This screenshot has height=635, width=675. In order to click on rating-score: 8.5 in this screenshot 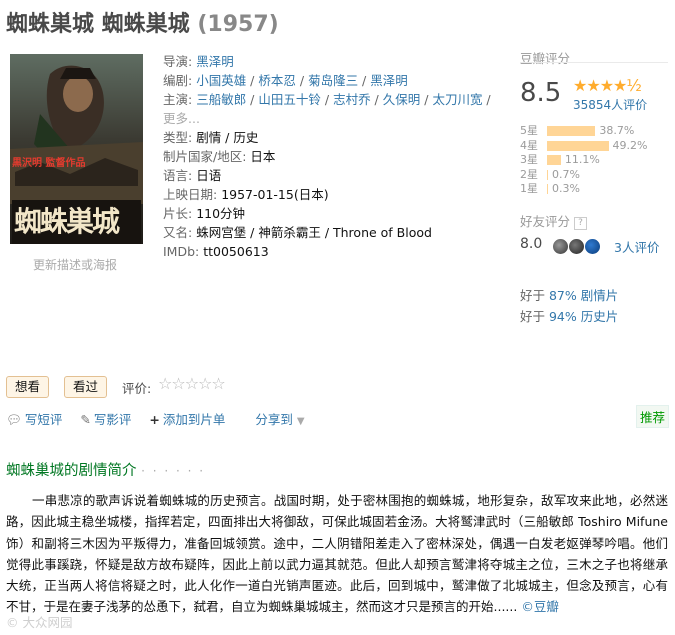, I will do `click(541, 93)`.